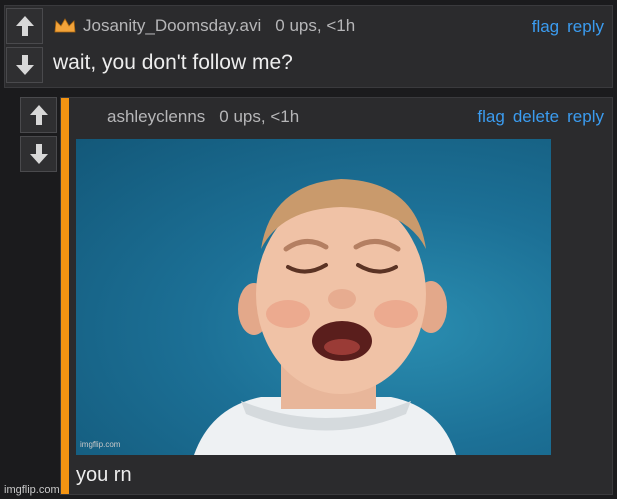 The height and width of the screenshot is (499, 617). I want to click on vote-controls-reply, so click(38, 136).